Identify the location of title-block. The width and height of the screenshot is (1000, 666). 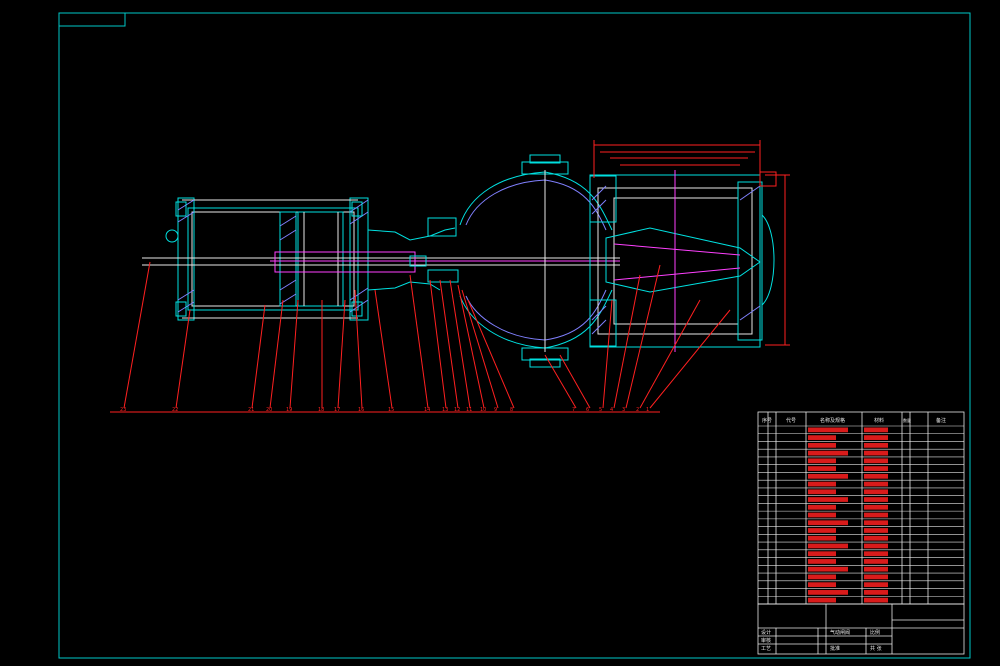
(861, 629).